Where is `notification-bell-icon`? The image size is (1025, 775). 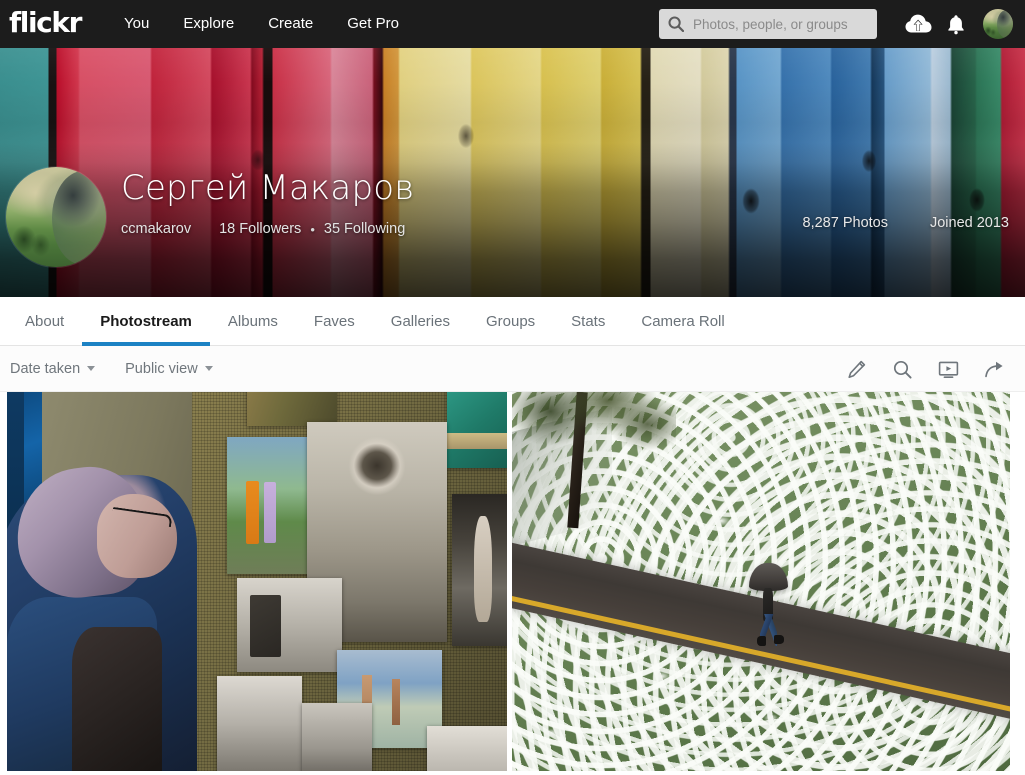 notification-bell-icon is located at coordinates (956, 24).